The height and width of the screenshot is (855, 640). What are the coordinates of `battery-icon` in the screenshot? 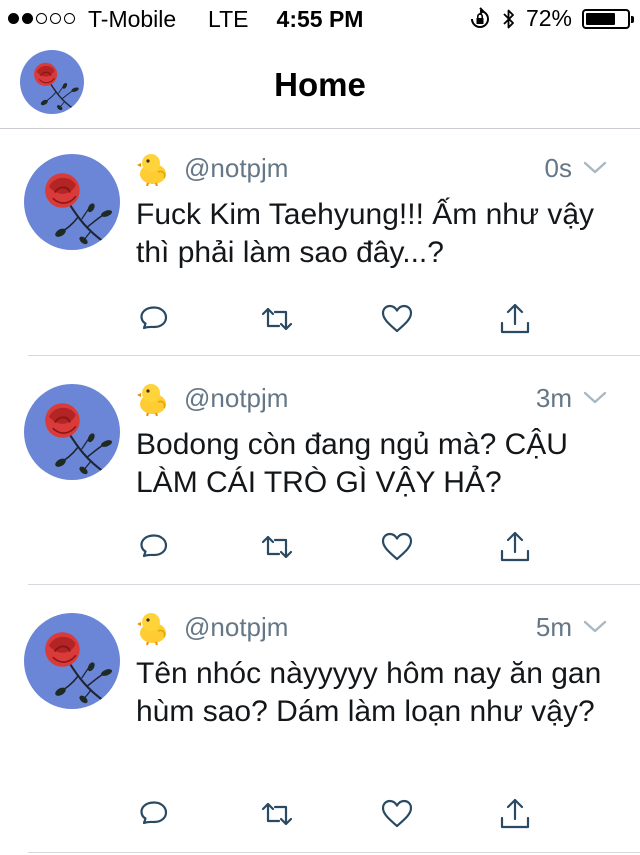 It's located at (608, 18).